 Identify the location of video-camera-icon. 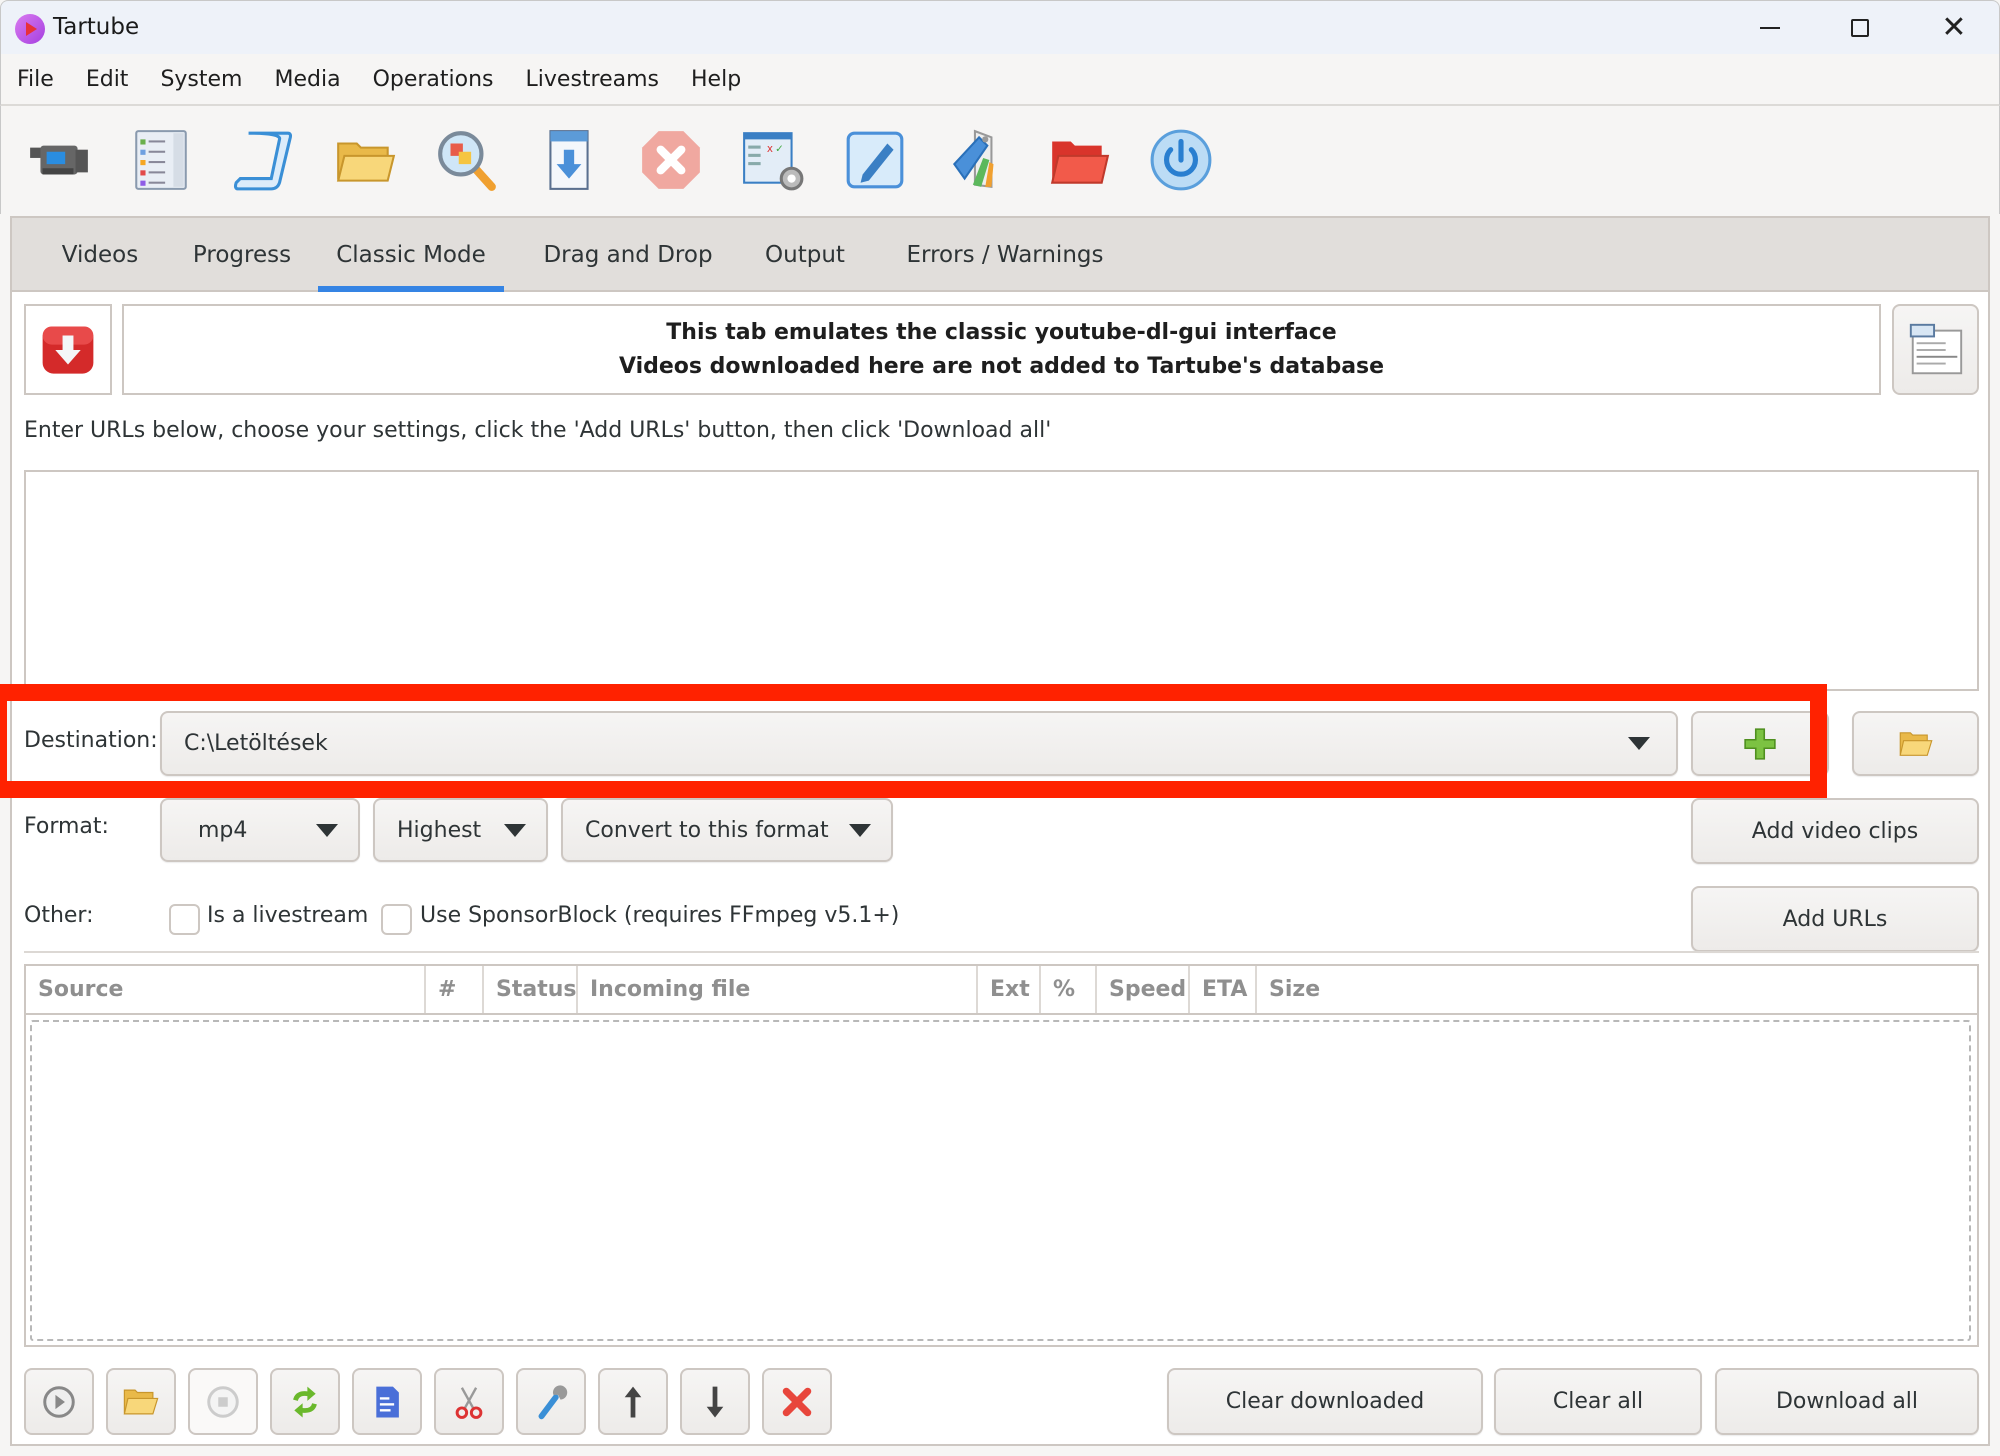
(59, 160).